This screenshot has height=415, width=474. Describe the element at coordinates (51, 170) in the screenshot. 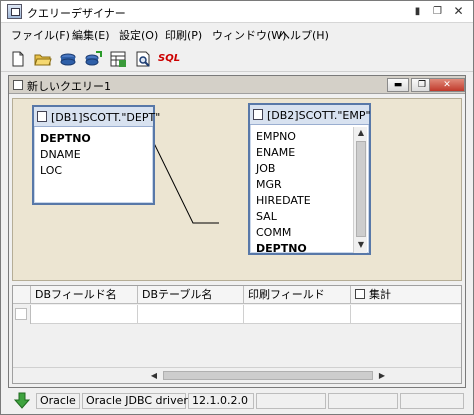

I see `field-loc: LOC` at that location.